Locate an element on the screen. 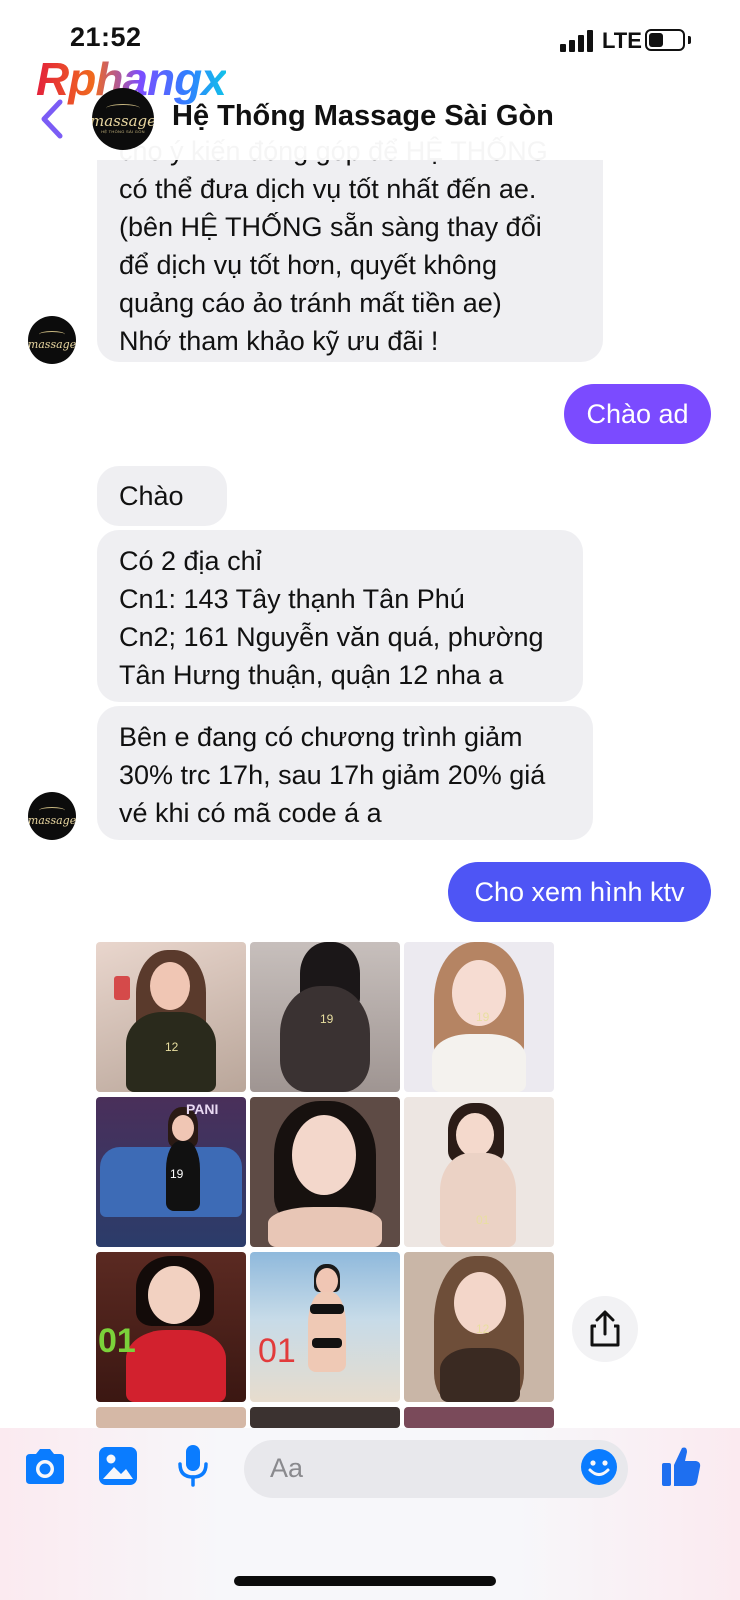  message-line: (bên HỆ THỐNG sẵn sàng thay đổi is located at coordinates (330, 227).